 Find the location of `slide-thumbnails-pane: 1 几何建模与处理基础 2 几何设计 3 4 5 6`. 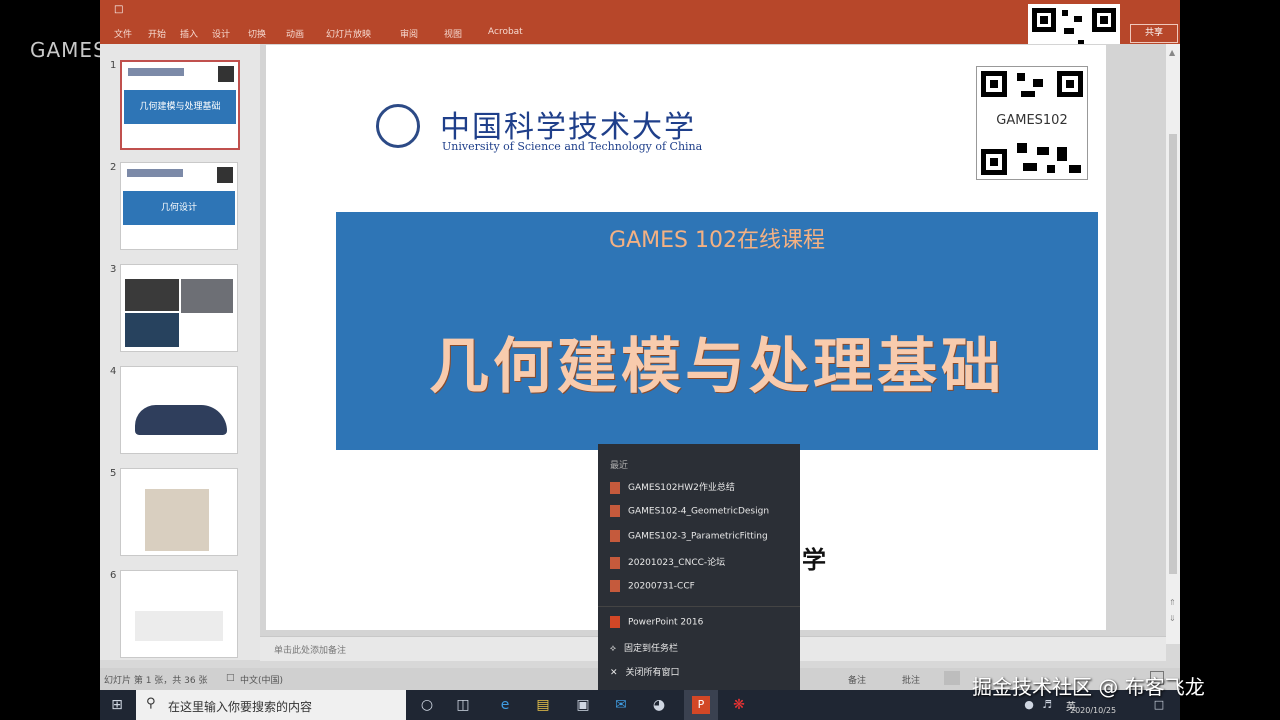

slide-thumbnails-pane: 1 几何建模与处理基础 2 几何设计 3 4 5 6 is located at coordinates (180, 352).